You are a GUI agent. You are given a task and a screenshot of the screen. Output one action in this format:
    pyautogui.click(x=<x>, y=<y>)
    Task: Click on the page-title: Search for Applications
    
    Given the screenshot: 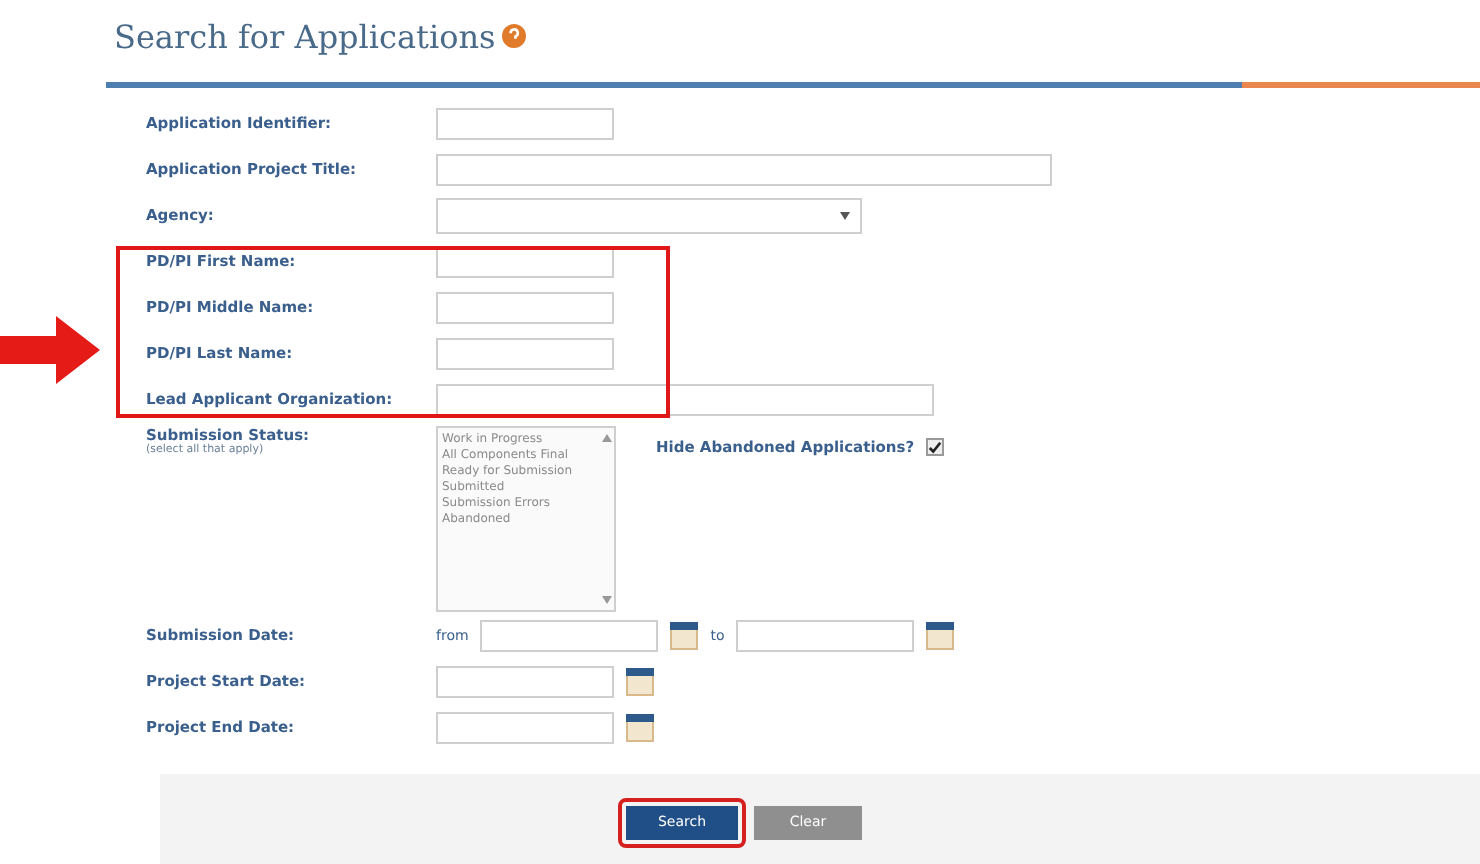 What is the action you would take?
    pyautogui.click(x=305, y=36)
    